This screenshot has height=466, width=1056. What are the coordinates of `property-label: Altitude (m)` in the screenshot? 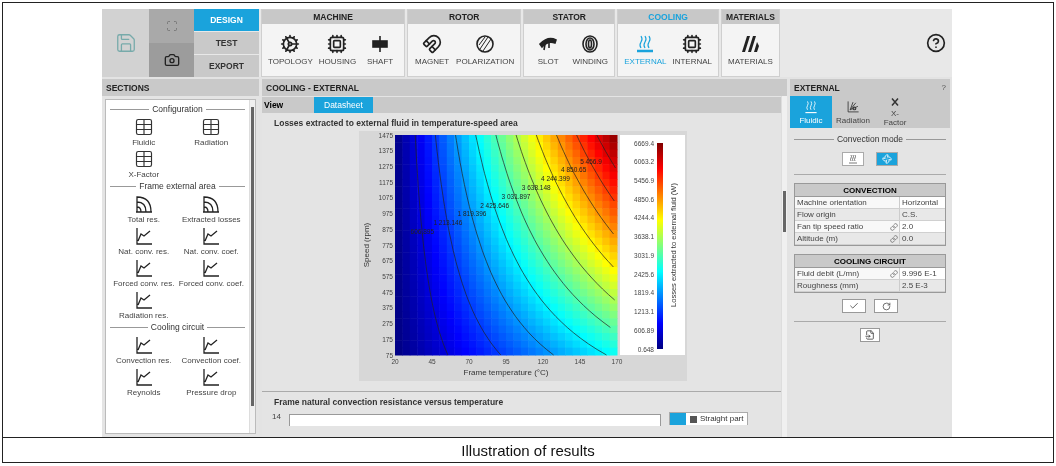 It's located at (847, 238).